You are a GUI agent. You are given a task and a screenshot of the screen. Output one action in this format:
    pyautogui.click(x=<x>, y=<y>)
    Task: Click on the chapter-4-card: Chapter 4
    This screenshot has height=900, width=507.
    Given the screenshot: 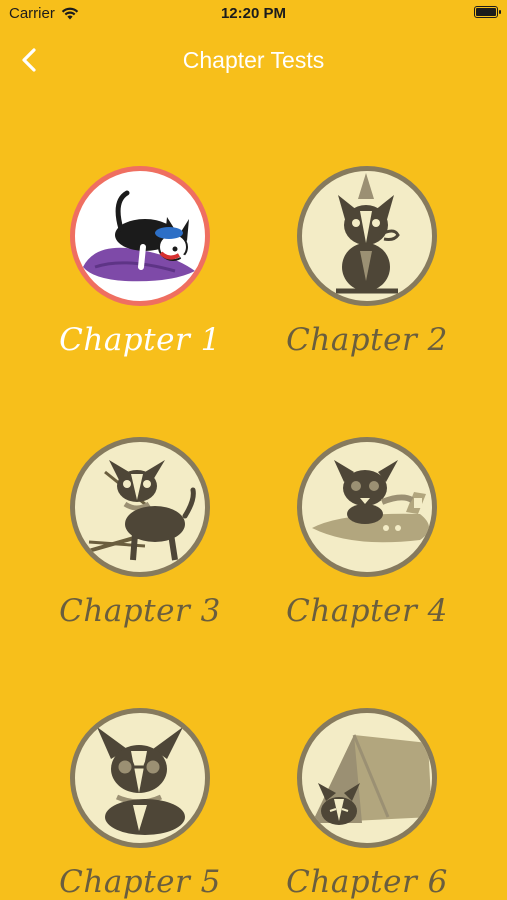 What is the action you would take?
    pyautogui.click(x=367, y=533)
    